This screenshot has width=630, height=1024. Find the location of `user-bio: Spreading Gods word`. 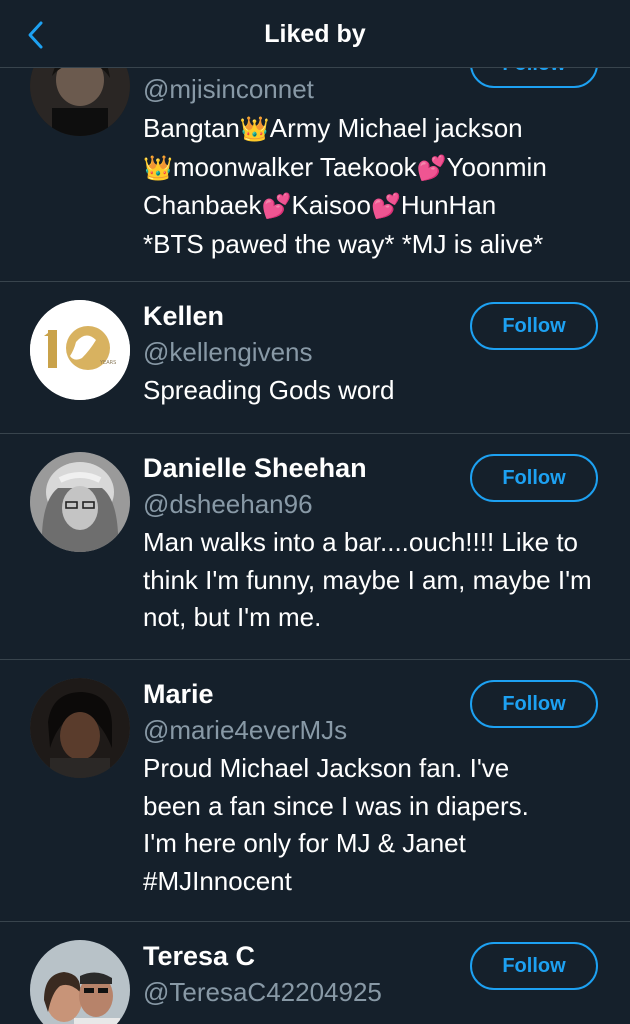

user-bio: Spreading Gods word is located at coordinates (269, 390).